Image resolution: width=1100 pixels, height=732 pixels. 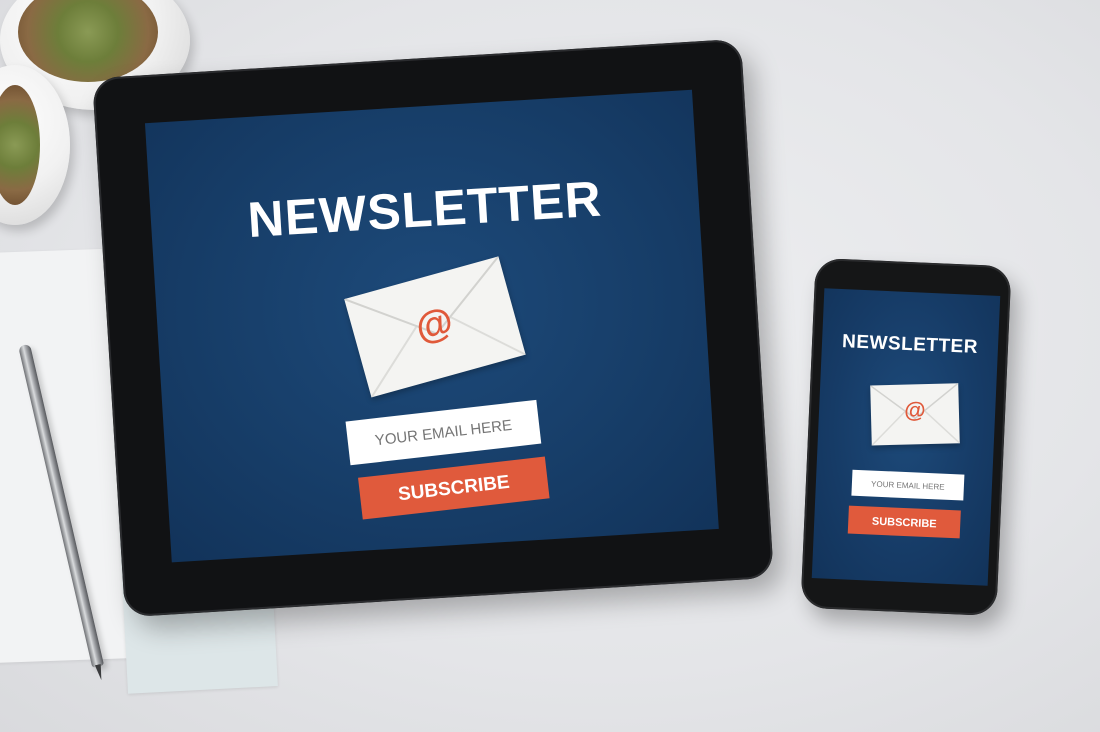 I want to click on phone-screen: NEWSLETTER @ SUBSCRIBE, so click(x=906, y=437).